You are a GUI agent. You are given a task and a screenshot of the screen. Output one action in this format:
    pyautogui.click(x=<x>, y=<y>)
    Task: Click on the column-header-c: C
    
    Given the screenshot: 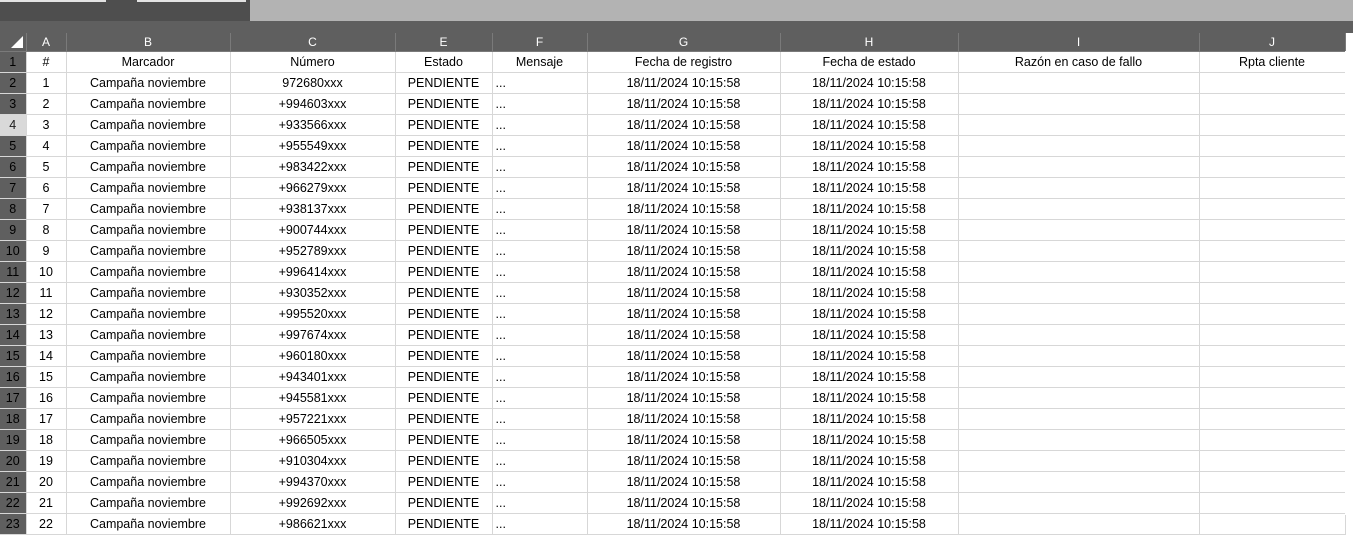 What is the action you would take?
    pyautogui.click(x=313, y=42)
    